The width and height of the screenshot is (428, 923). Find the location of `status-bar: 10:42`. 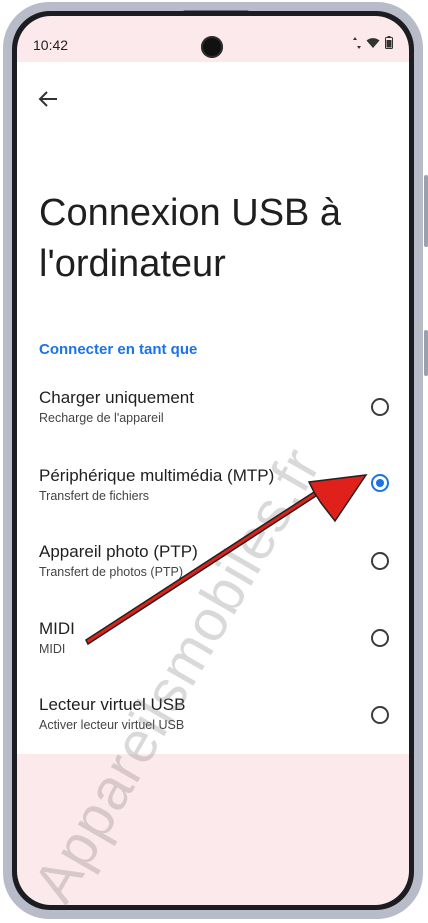

status-bar: 10:42 is located at coordinates (213, 39).